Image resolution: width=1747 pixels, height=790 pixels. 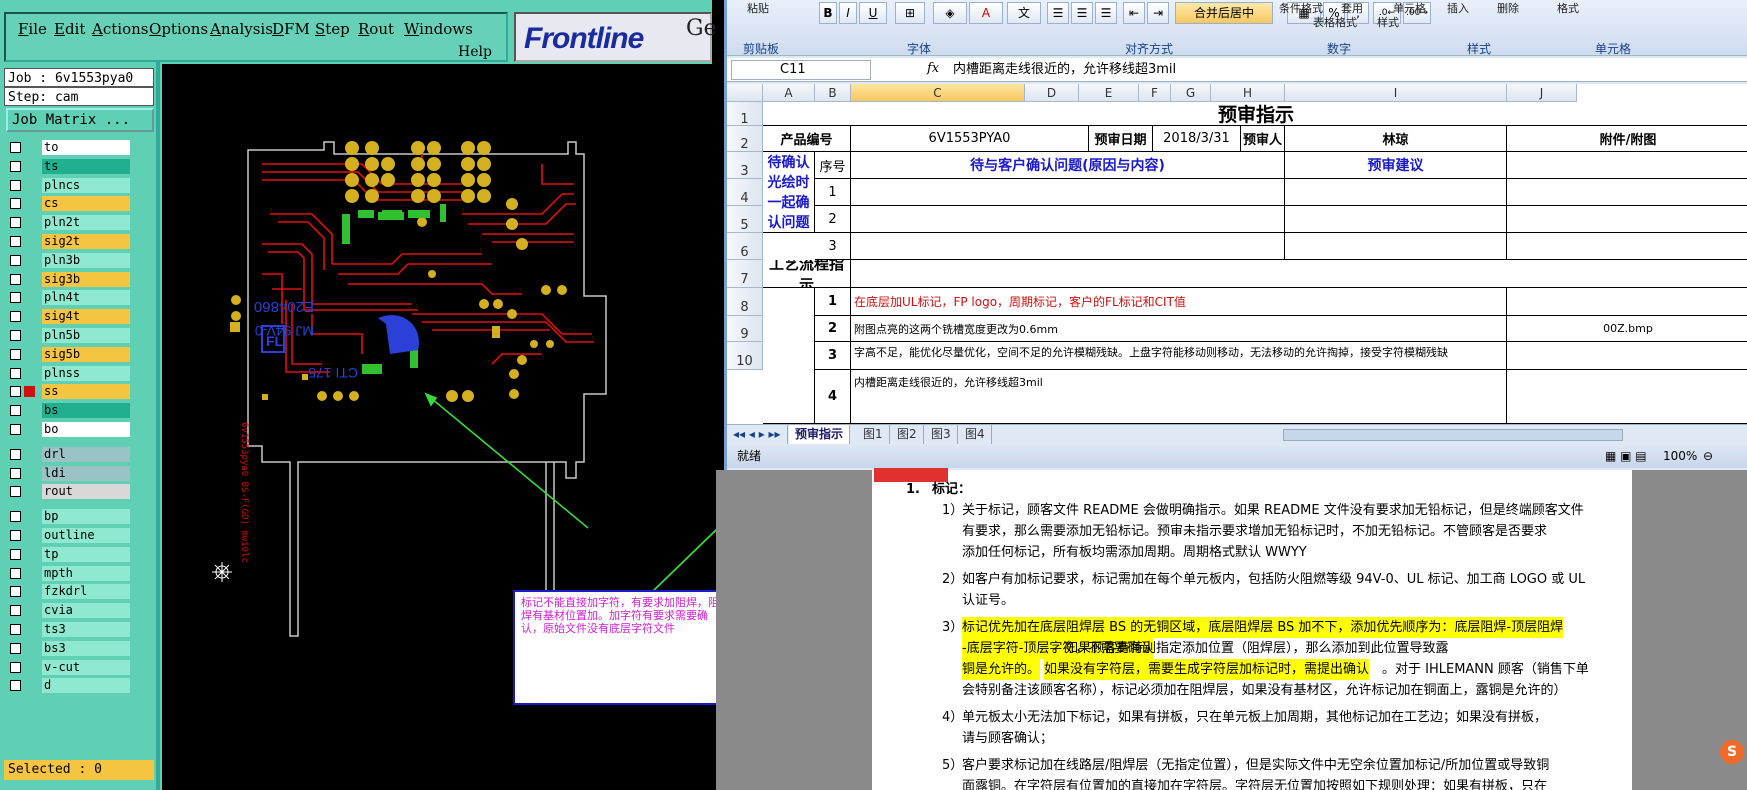 What do you see at coordinates (848, 13) in the screenshot?
I see `italic-button: I` at bounding box center [848, 13].